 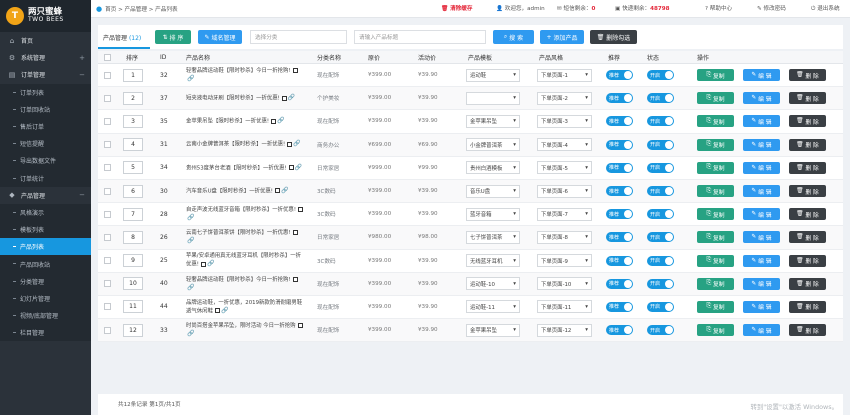 What do you see at coordinates (122, 37) in the screenshot?
I see `tab-product-management: 产品管理 (12)` at bounding box center [122, 37].